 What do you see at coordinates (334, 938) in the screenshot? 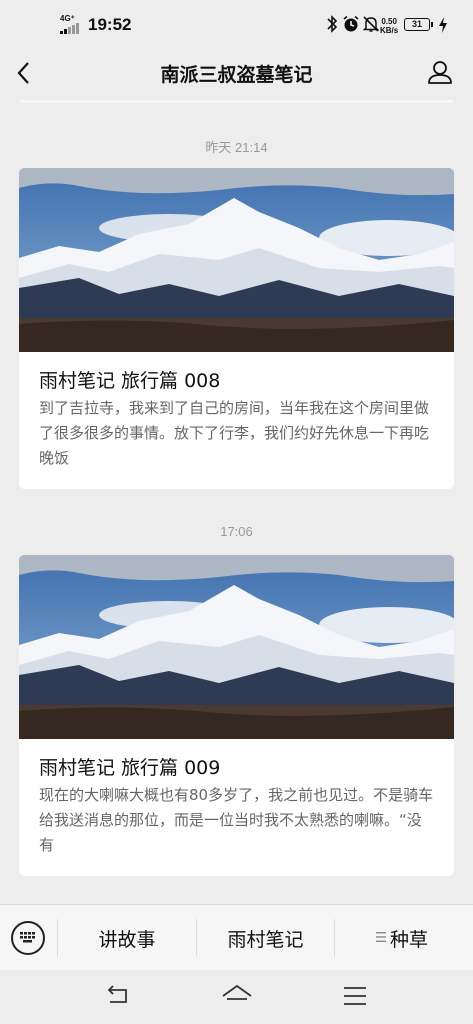
I see `menu-divider` at bounding box center [334, 938].